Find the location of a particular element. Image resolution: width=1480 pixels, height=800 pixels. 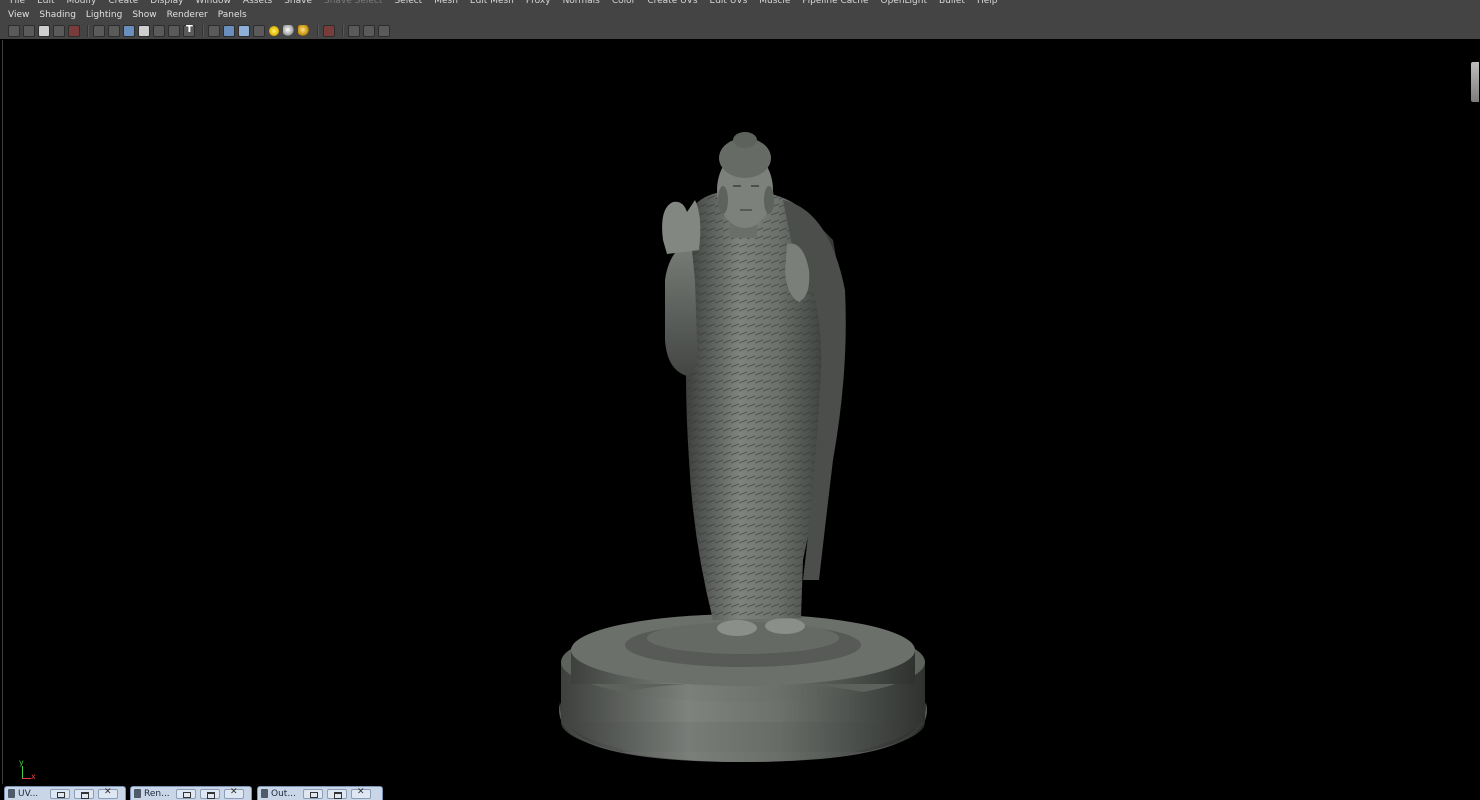

wireframe-on-shaded-icon is located at coordinates (244, 31).